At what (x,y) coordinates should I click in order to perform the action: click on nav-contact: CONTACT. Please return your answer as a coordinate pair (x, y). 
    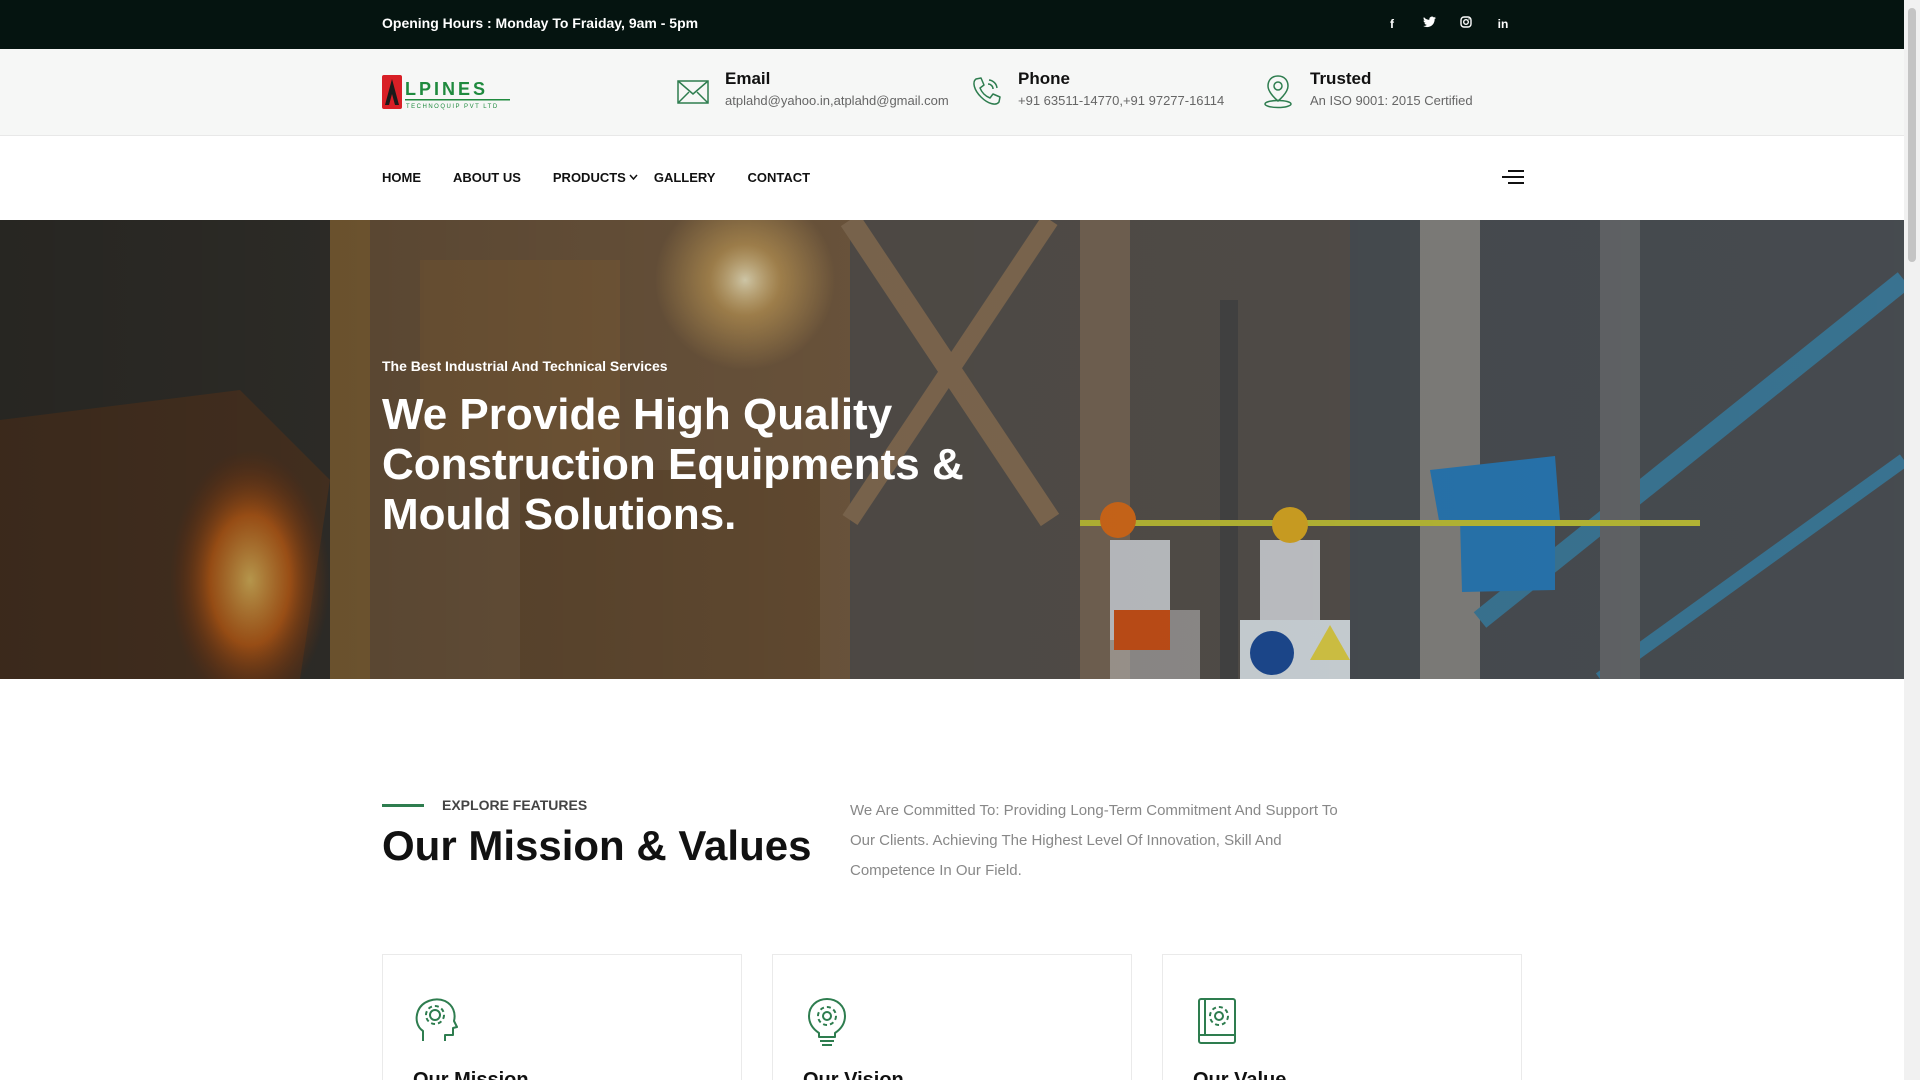
    Looking at the image, I should click on (778, 177).